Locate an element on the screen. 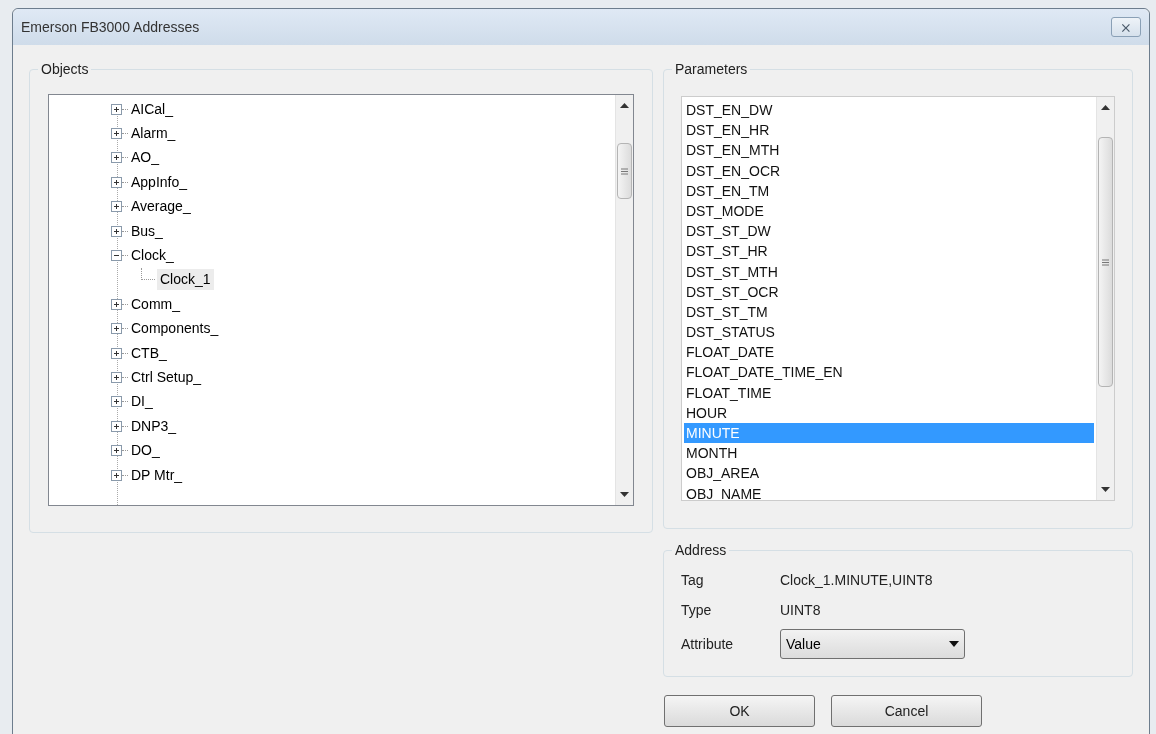  list-item: DST_EN_MTH is located at coordinates (889, 150).